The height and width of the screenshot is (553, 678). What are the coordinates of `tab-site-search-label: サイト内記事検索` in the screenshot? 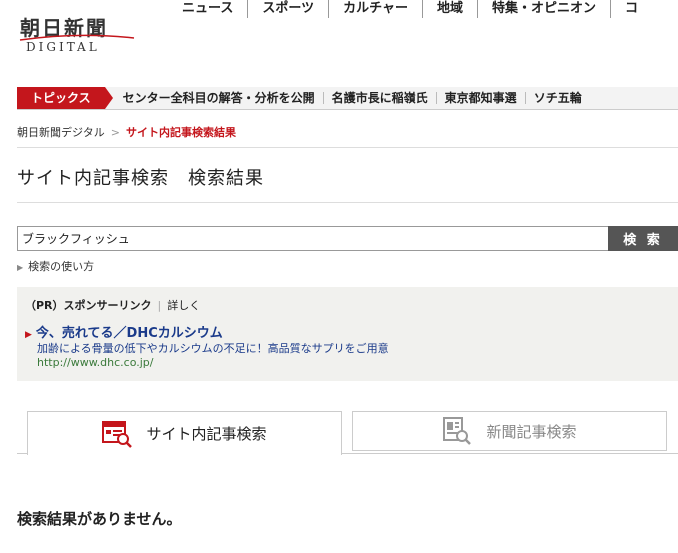 It's located at (206, 434).